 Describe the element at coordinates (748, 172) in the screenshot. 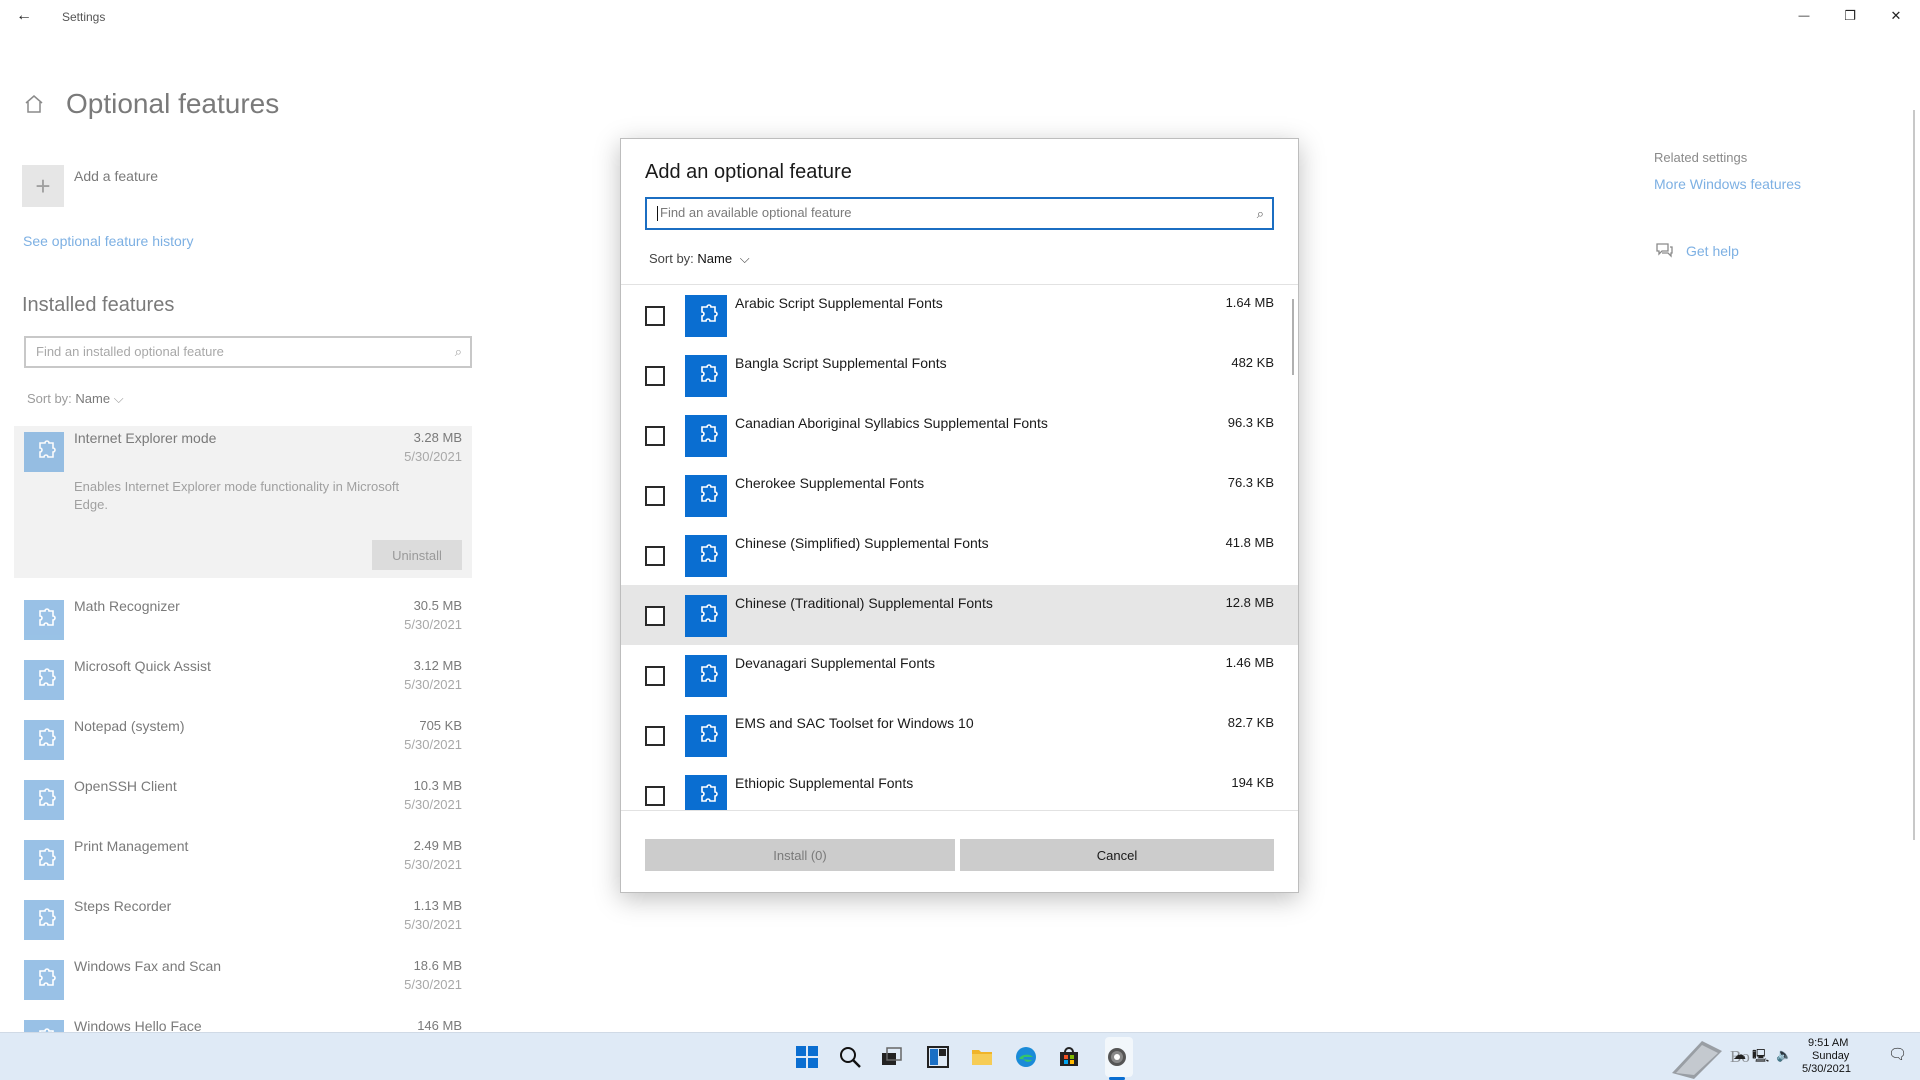

I see `dialog-title: Add an optional feature` at that location.